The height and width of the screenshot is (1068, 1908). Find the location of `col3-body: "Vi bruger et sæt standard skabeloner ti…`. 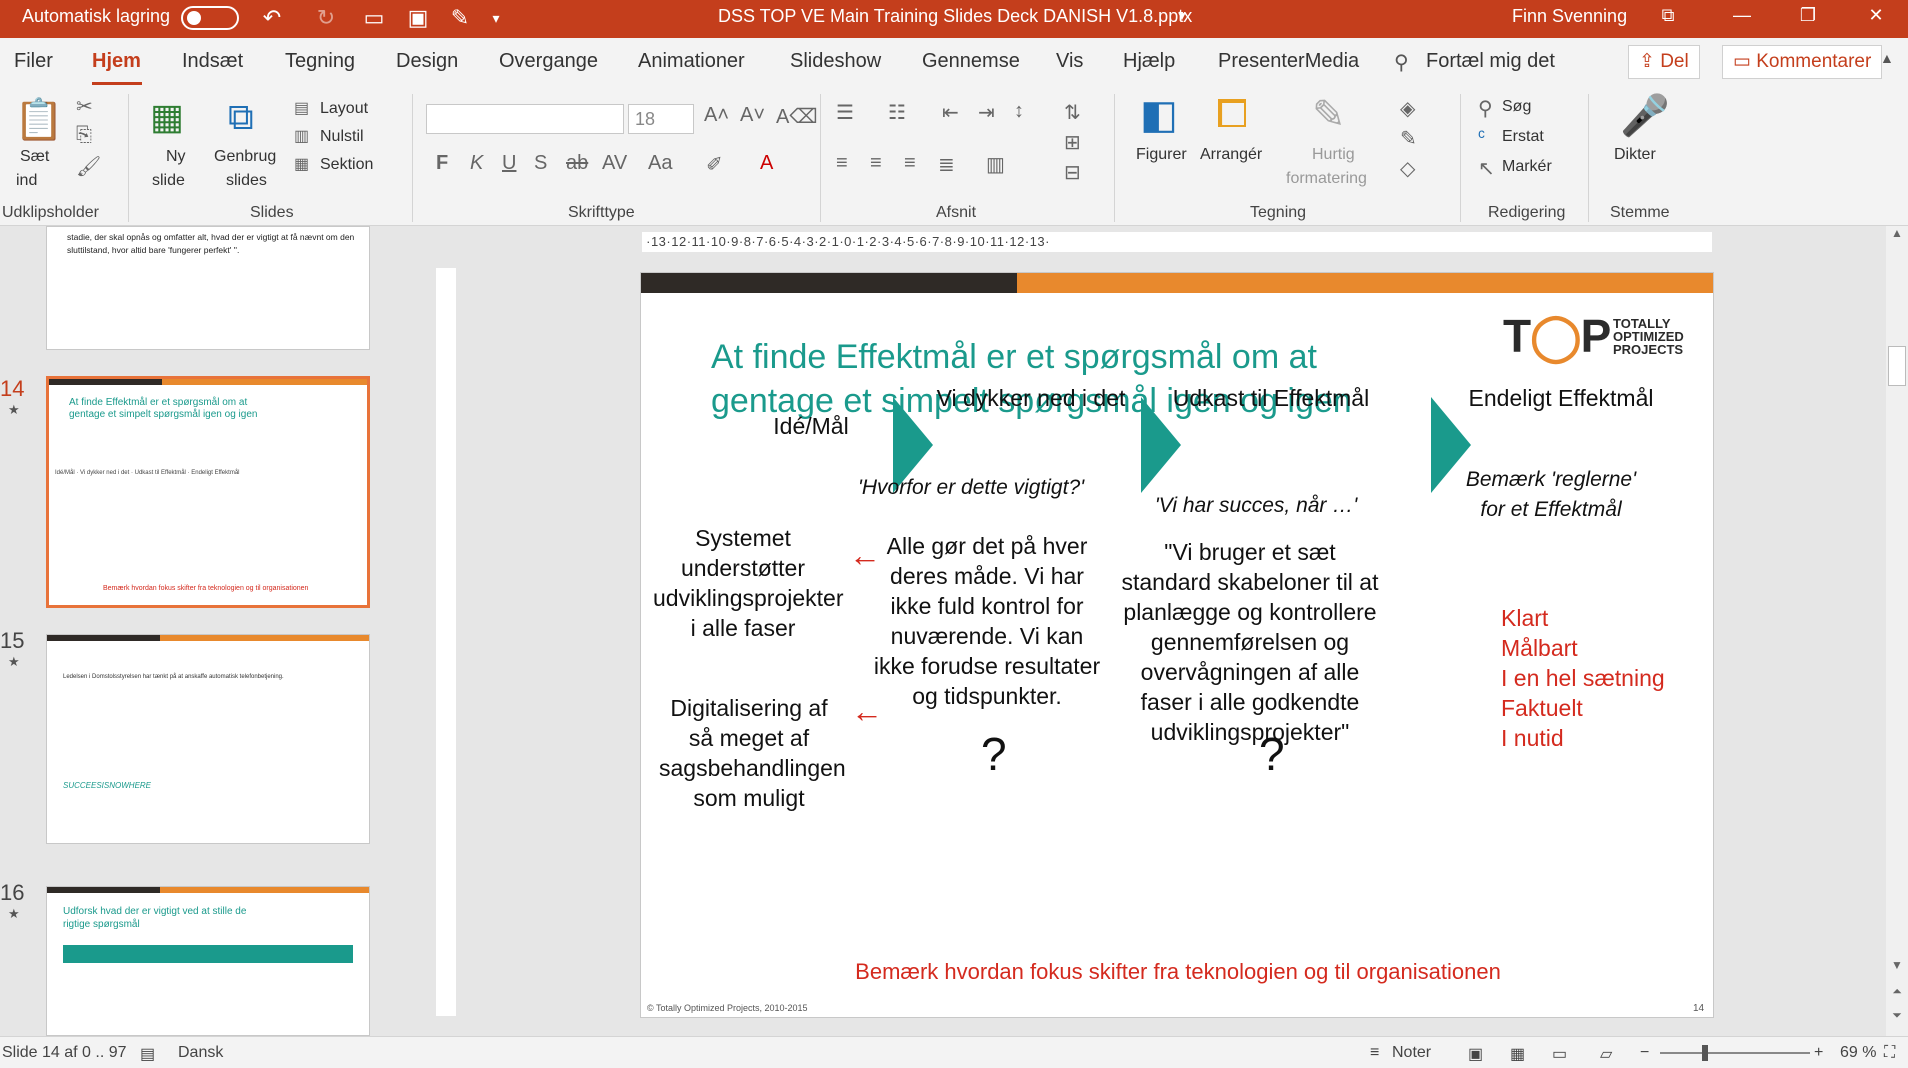

col3-body: "Vi bruger et sæt standard skabeloner ti… is located at coordinates (1250, 642).